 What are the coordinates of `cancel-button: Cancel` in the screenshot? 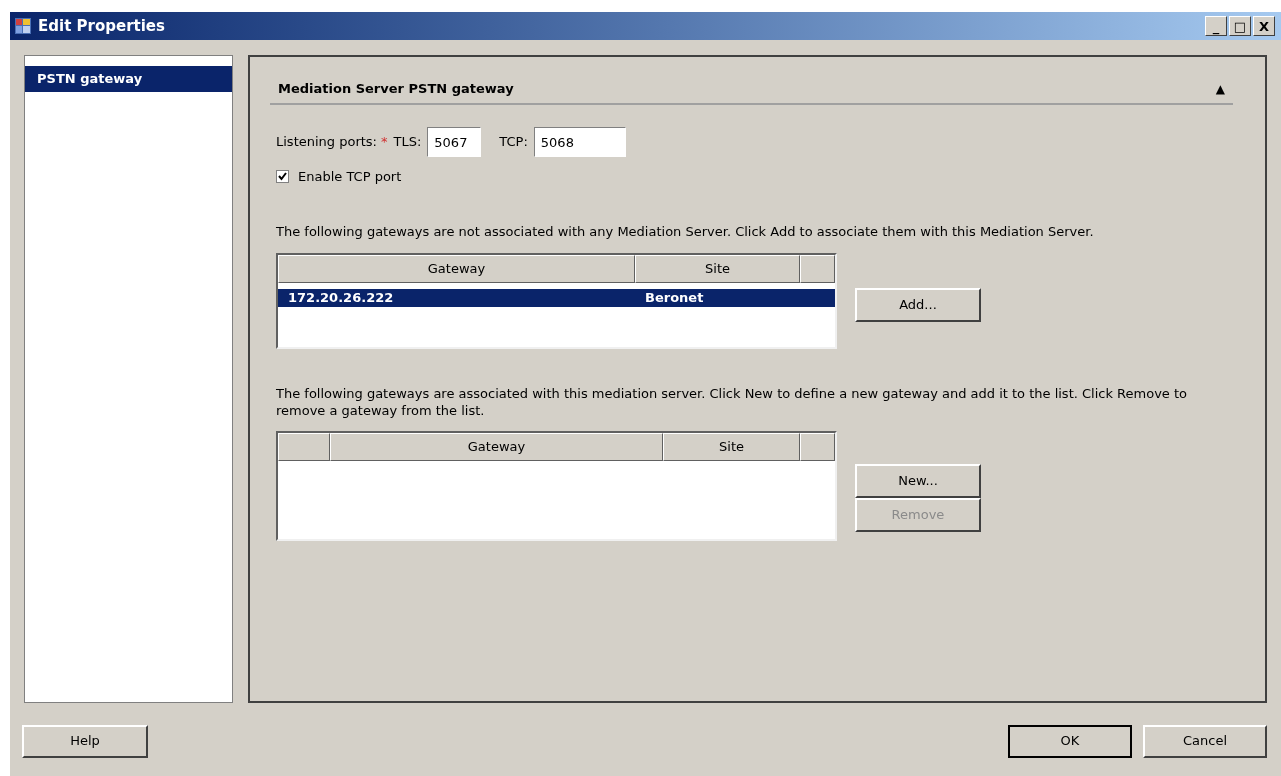 It's located at (1205, 741).